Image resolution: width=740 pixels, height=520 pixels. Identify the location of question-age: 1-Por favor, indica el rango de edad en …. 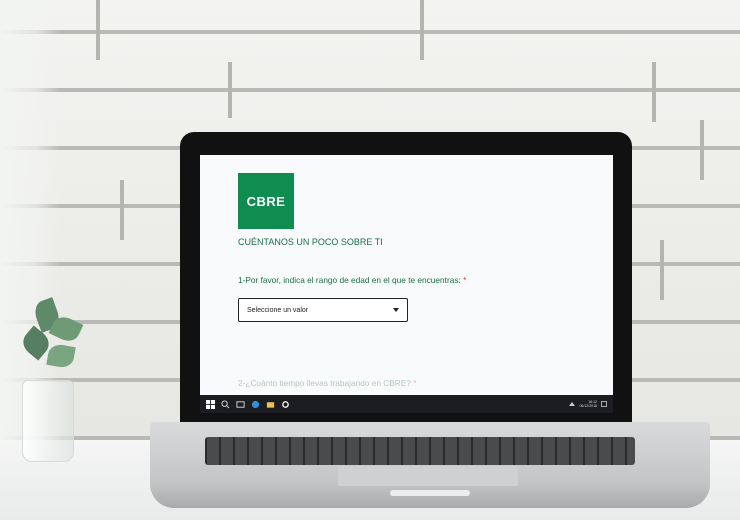
(352, 280).